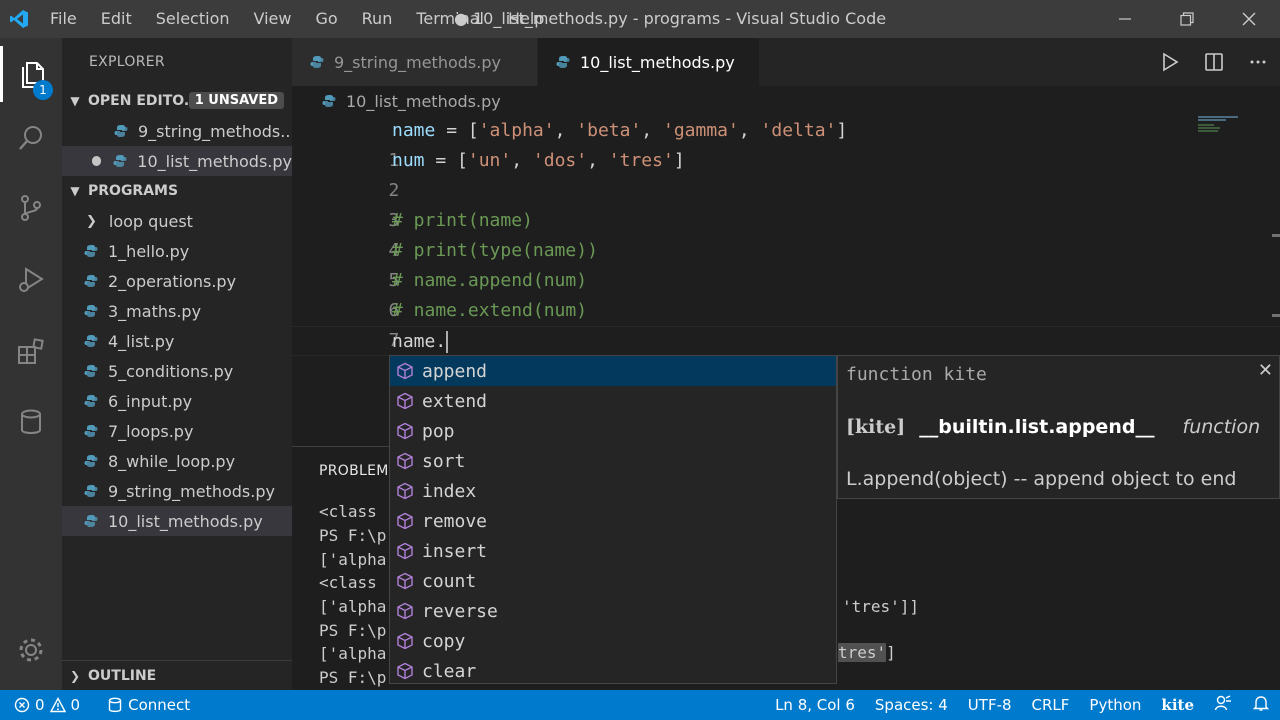 The image size is (1280, 720). Describe the element at coordinates (377, 19) in the screenshot. I see `menu-run: Run` at that location.